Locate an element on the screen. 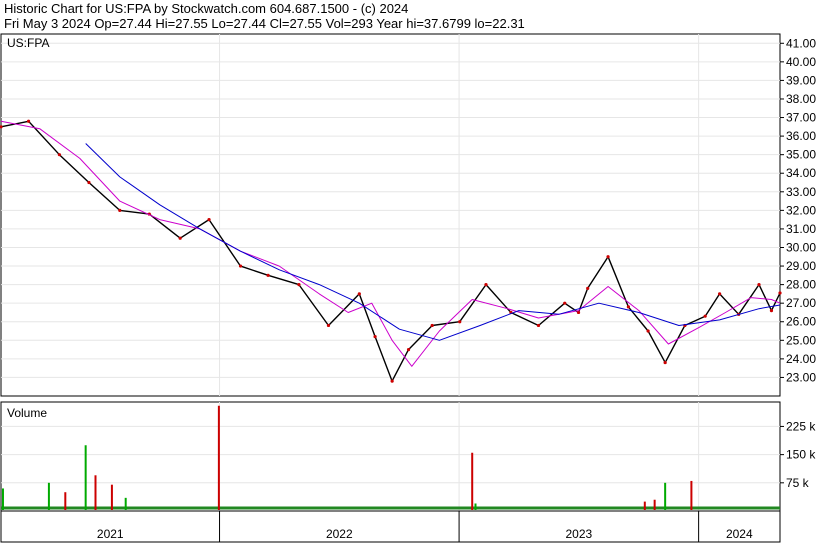 This screenshot has width=830, height=543. price-tick-label: 39.00 is located at coordinates (801, 80).